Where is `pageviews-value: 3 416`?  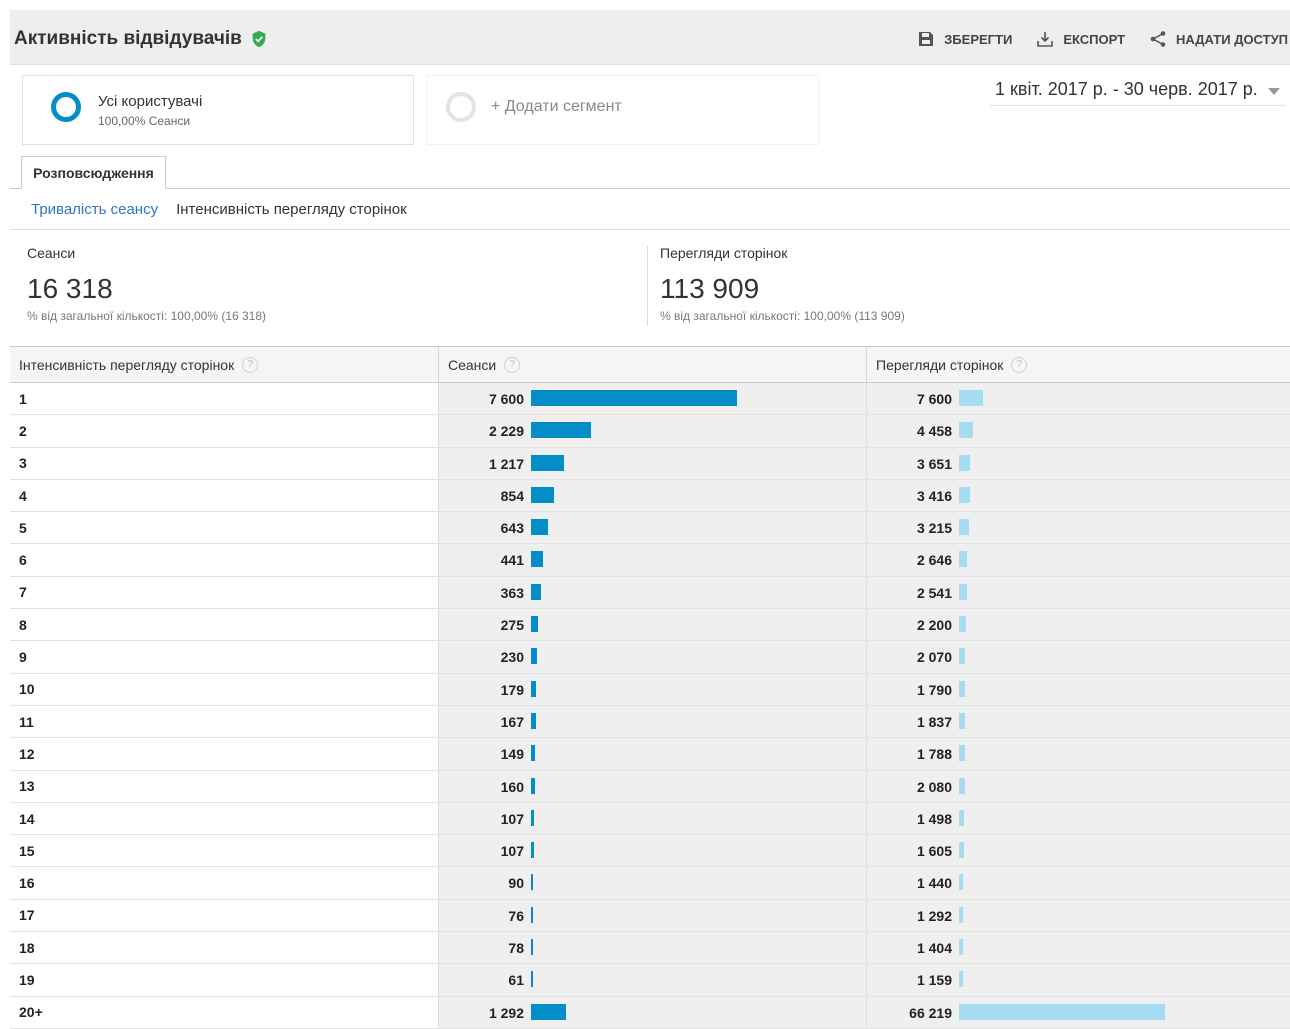
pageviews-value: 3 416 is located at coordinates (934, 495).